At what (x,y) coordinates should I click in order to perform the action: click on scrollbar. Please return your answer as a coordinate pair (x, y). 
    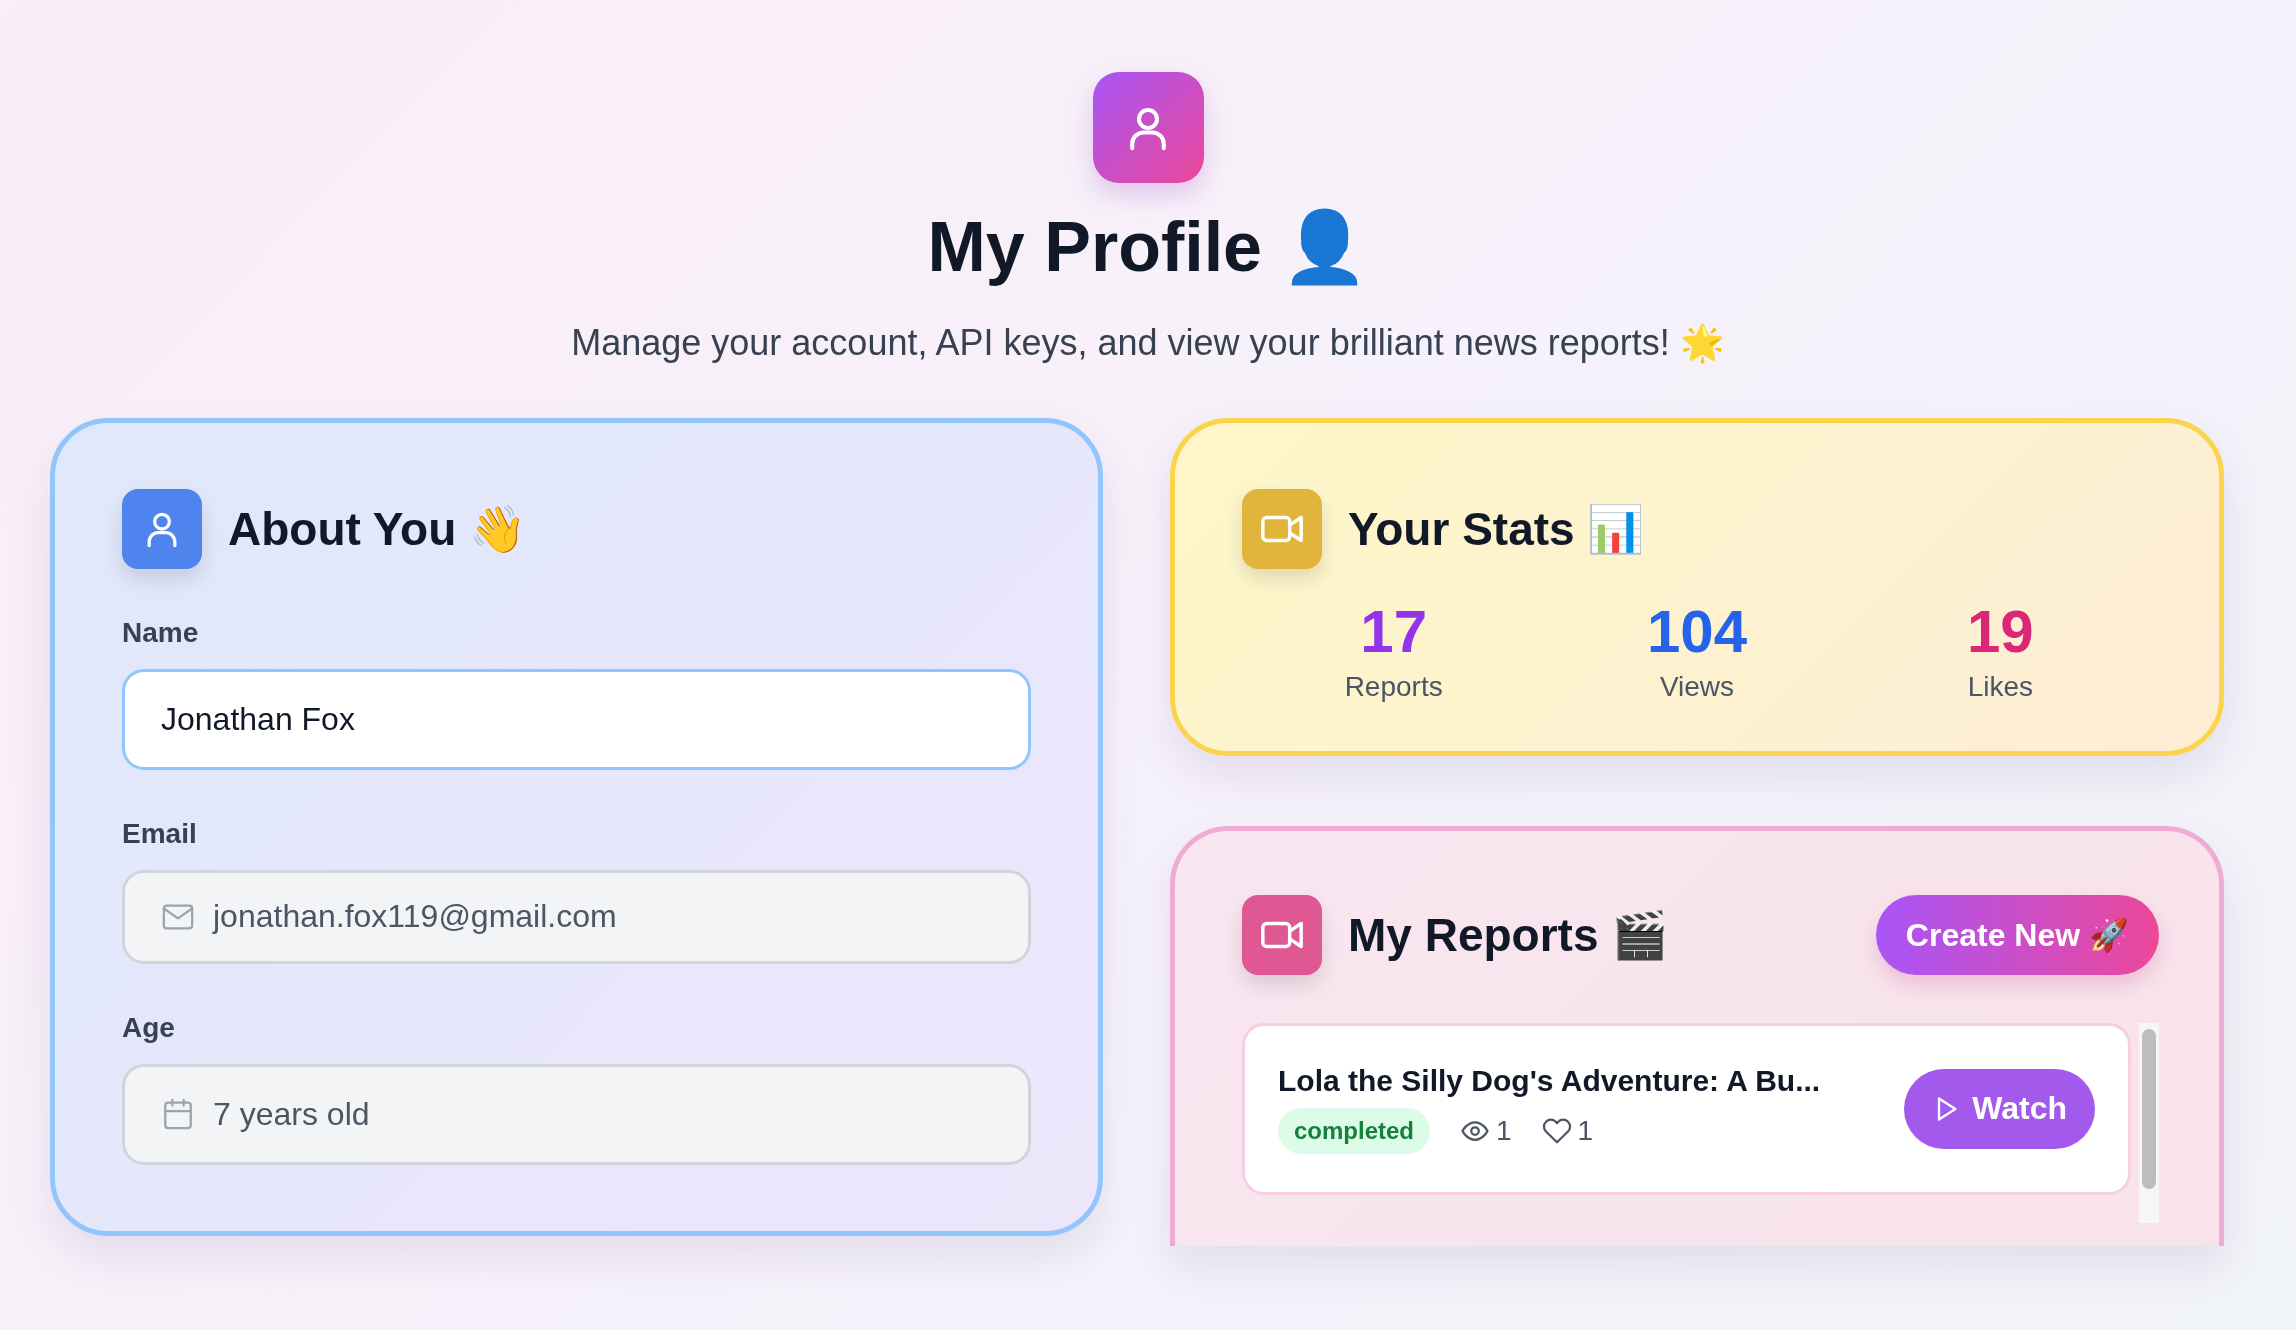
    Looking at the image, I should click on (2149, 1122).